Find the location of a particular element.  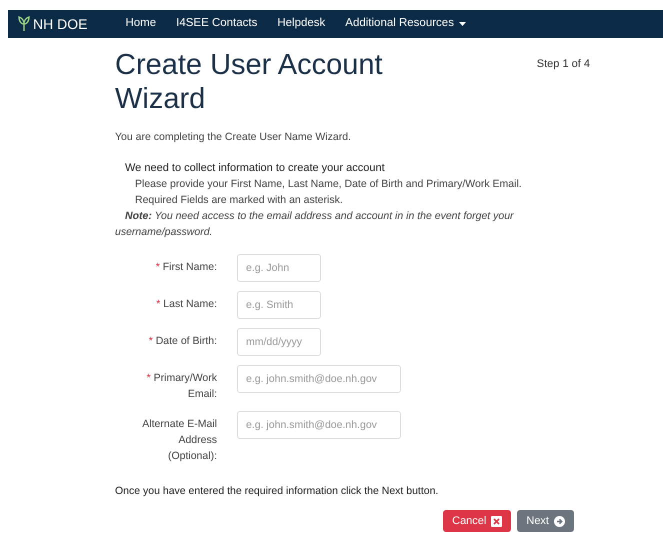

instruction-text: Required Fields are marked with an asterisk. is located at coordinates (239, 200).